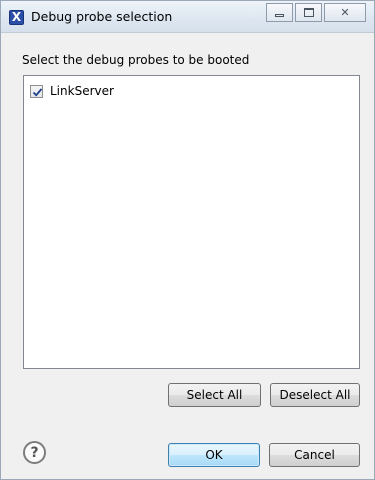 The image size is (375, 480). I want to click on window-controls: ✕, so click(316, 13).